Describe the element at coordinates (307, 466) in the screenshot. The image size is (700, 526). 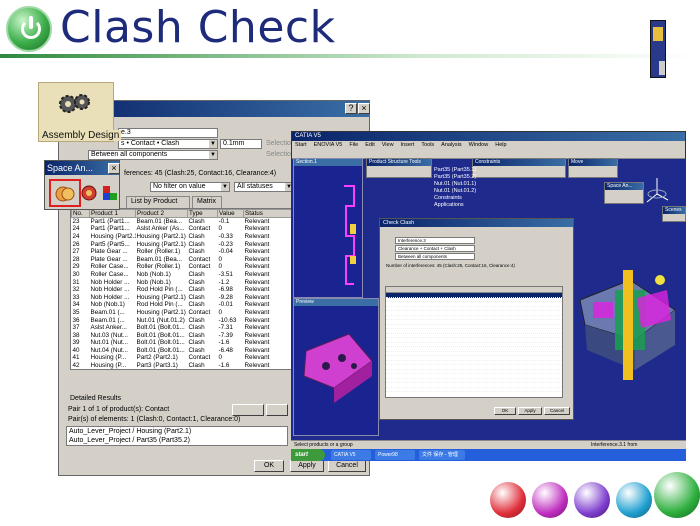
I see `apply-button: Apply` at that location.